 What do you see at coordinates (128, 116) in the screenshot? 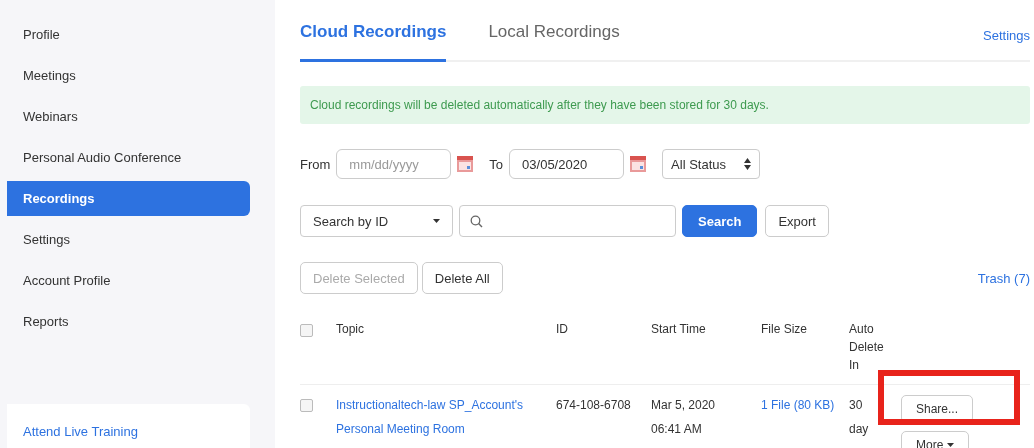
I see `sidebar-item: Webinars` at bounding box center [128, 116].